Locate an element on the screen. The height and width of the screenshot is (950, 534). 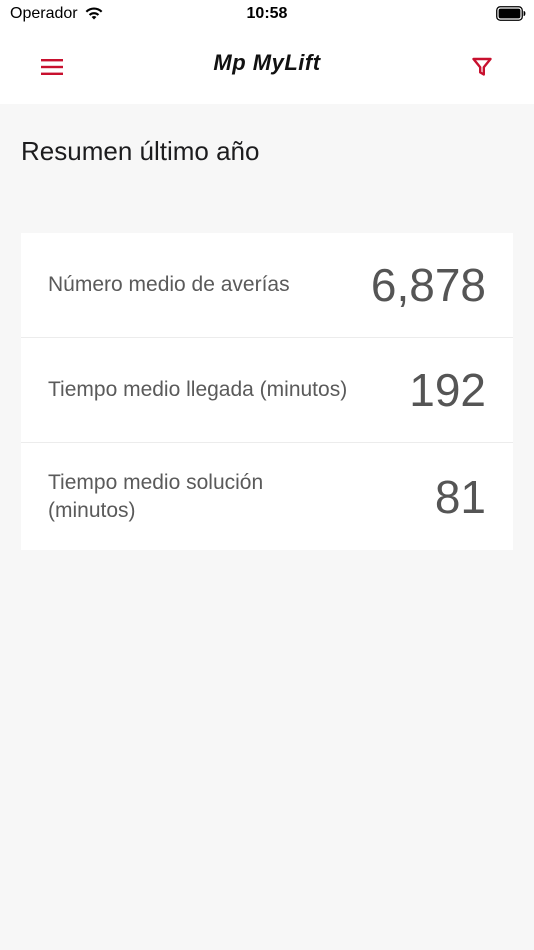
navigation-bar: Mp MyLift is located at coordinates (267, 67).